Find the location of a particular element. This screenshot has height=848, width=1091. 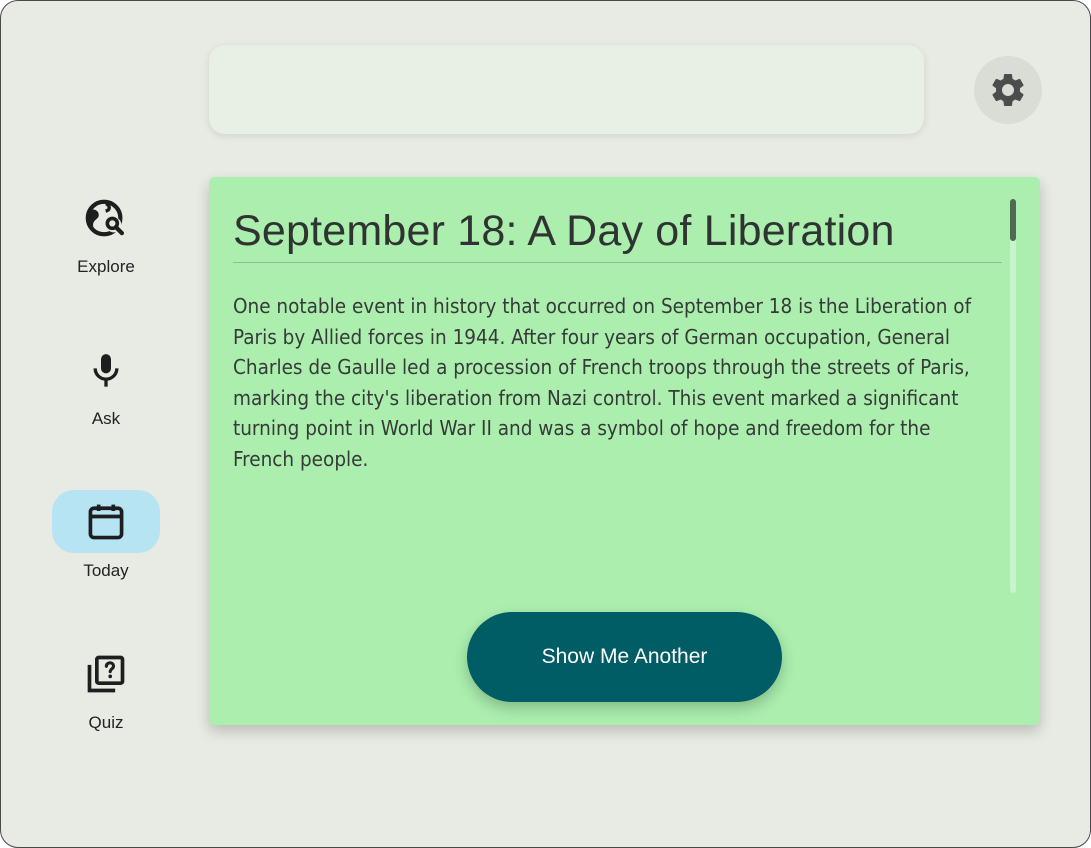

nav-label-explore: Explore is located at coordinates (106, 266).